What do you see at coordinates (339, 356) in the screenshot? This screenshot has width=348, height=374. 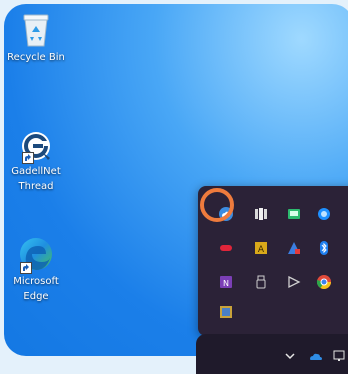 I see `network-icon` at bounding box center [339, 356].